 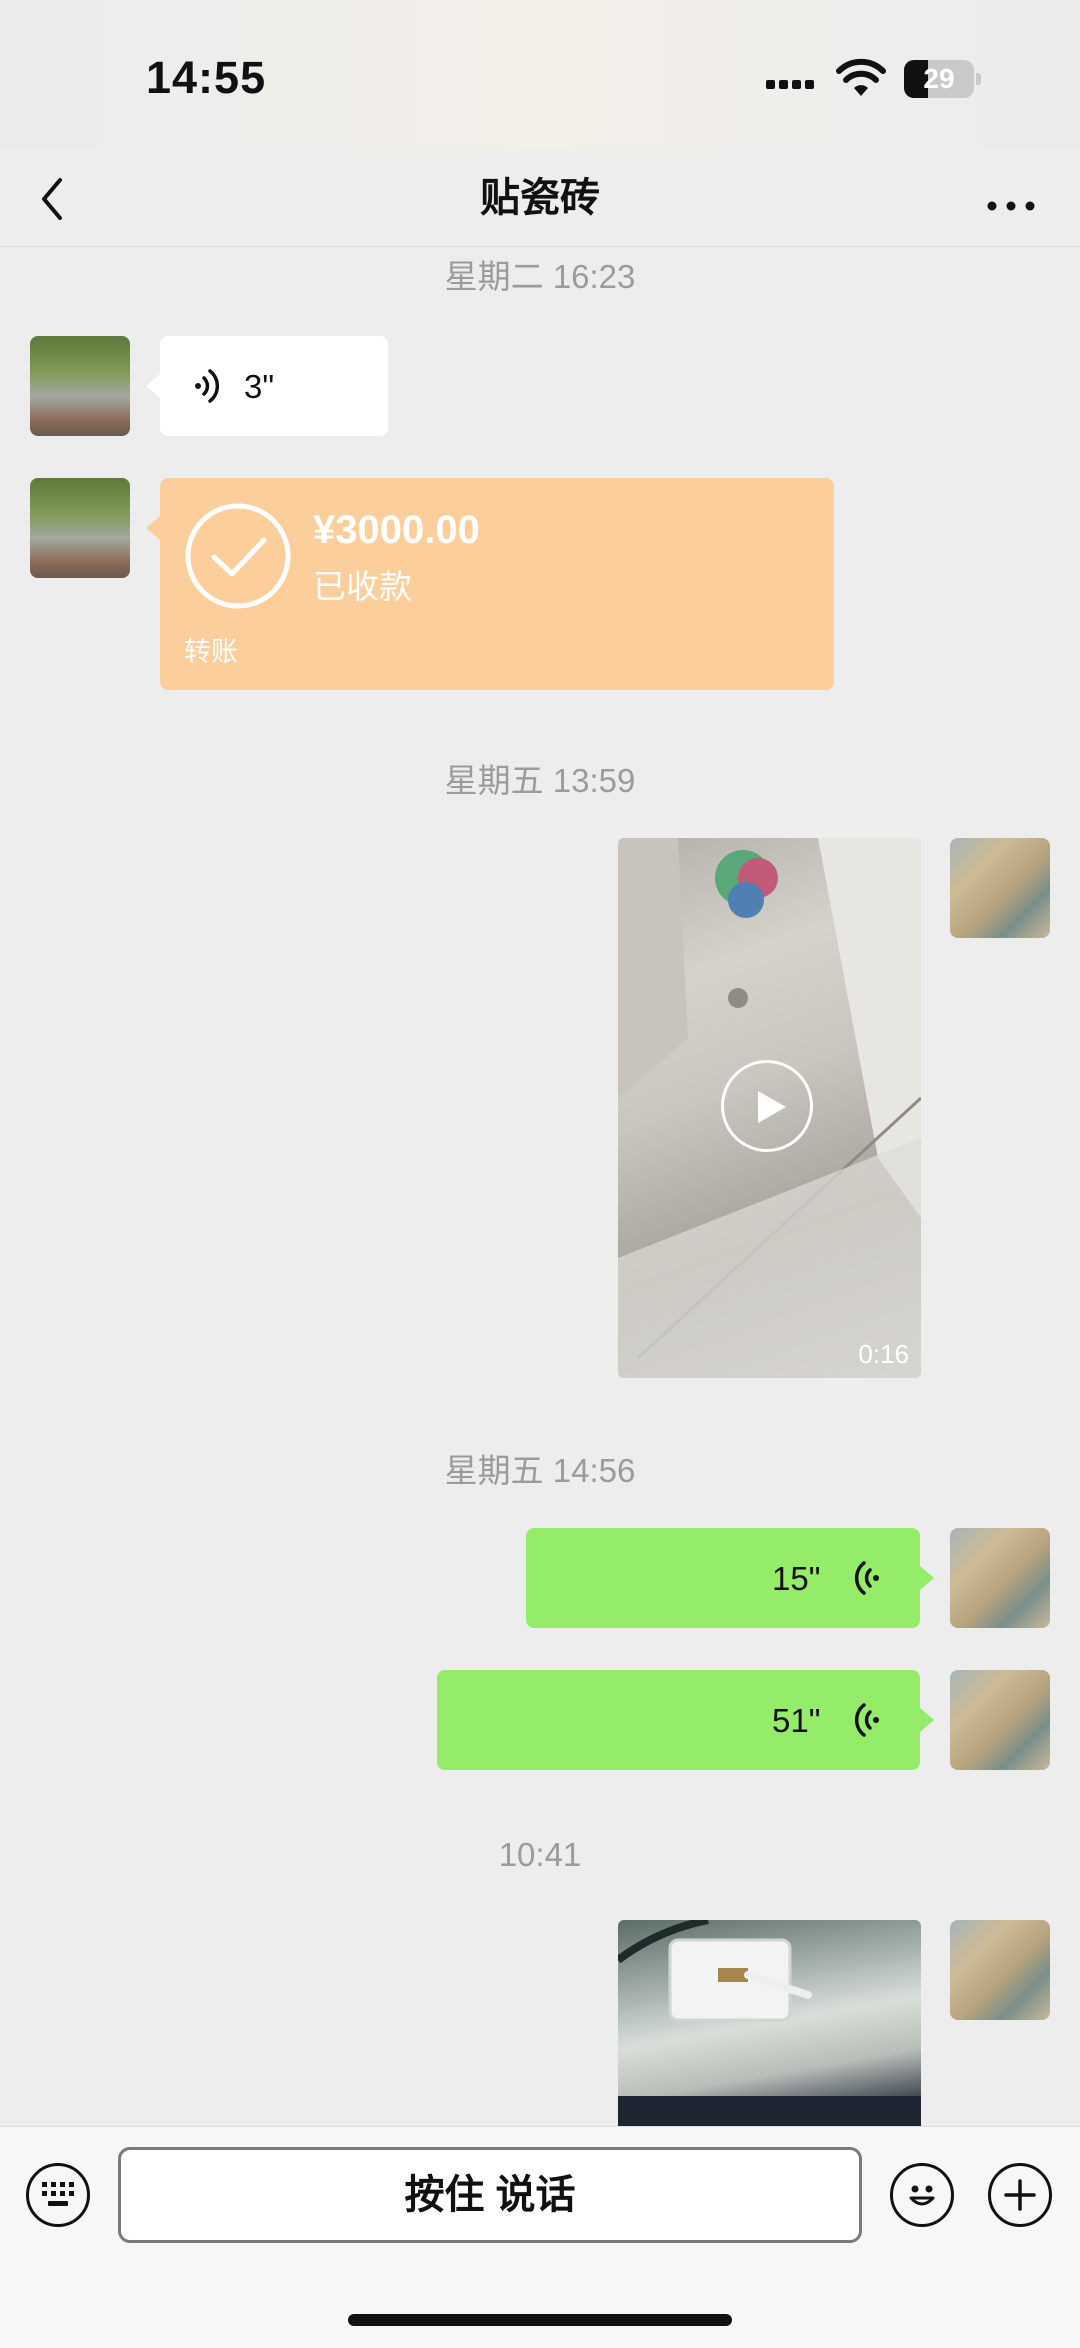 I want to click on transfer-message: ¥3000.00 已收款 转账, so click(x=497, y=584).